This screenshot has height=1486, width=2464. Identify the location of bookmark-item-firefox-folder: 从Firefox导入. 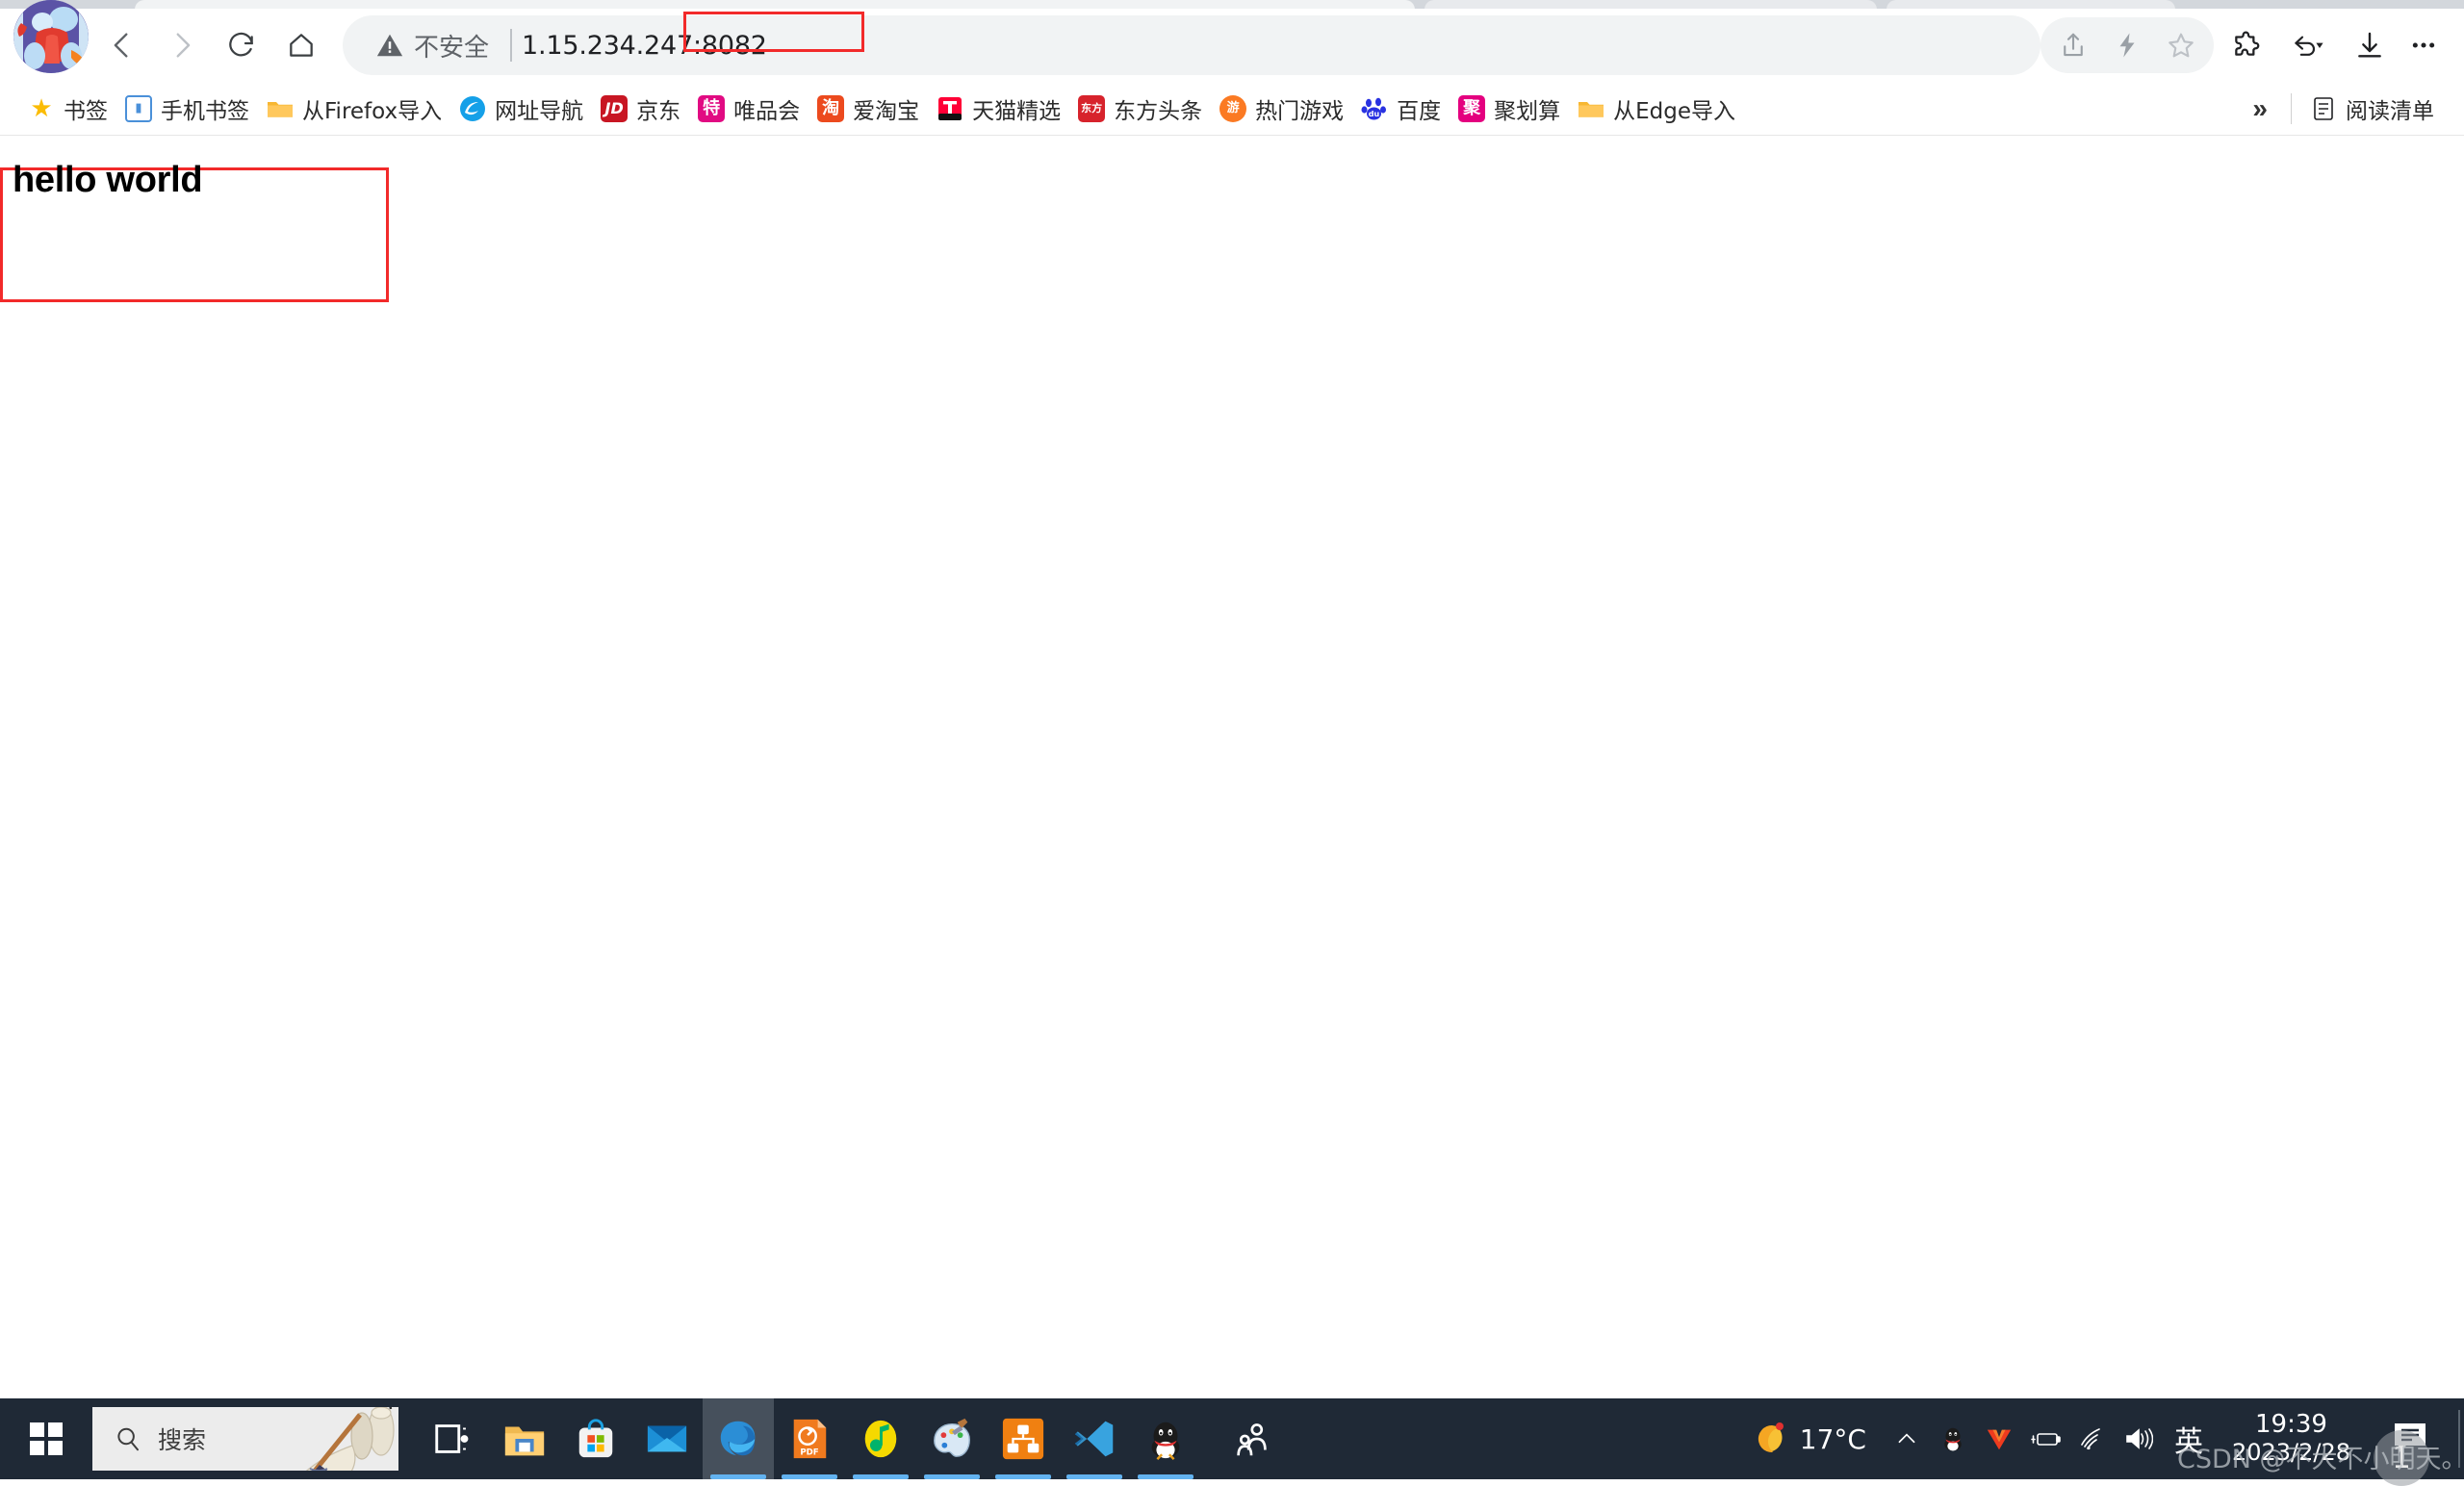
(354, 109).